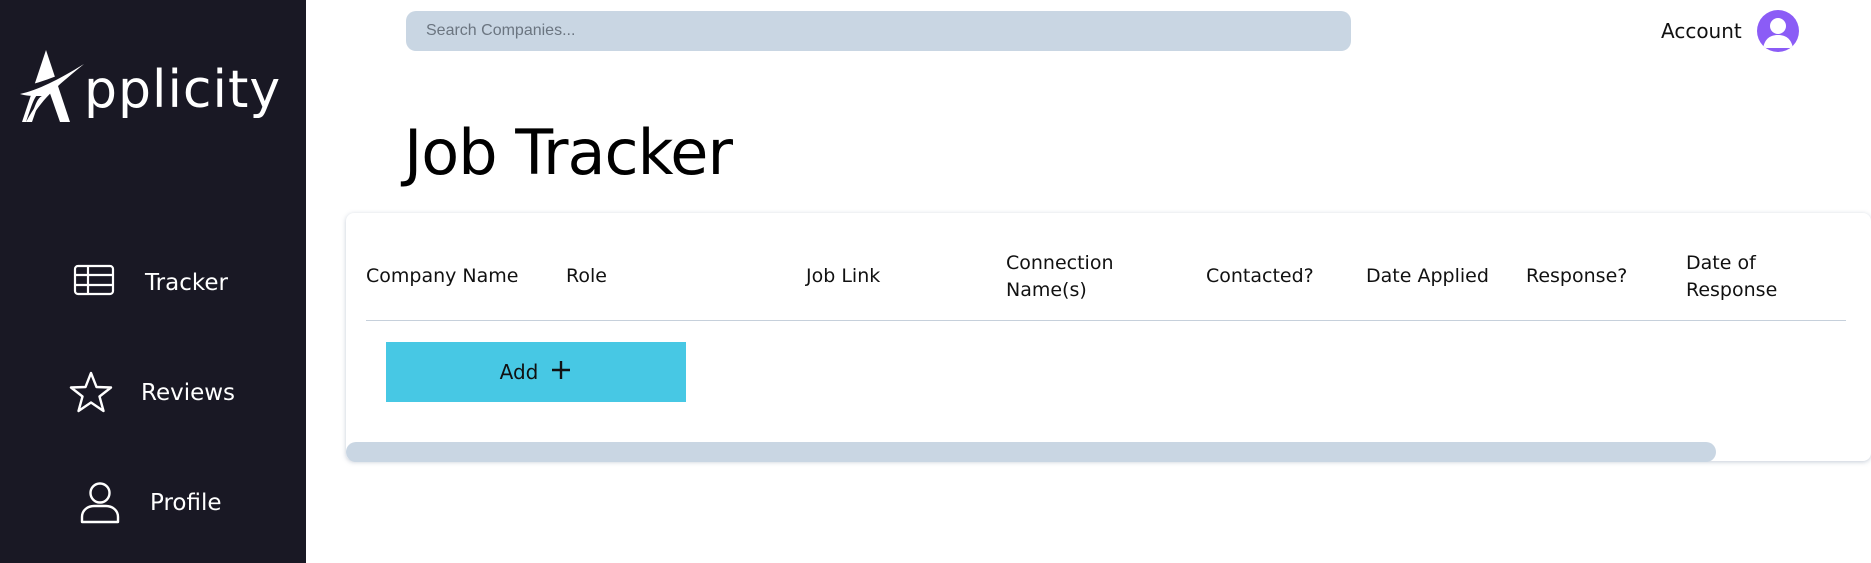  Describe the element at coordinates (100, 505) in the screenshot. I see `user-icon` at that location.